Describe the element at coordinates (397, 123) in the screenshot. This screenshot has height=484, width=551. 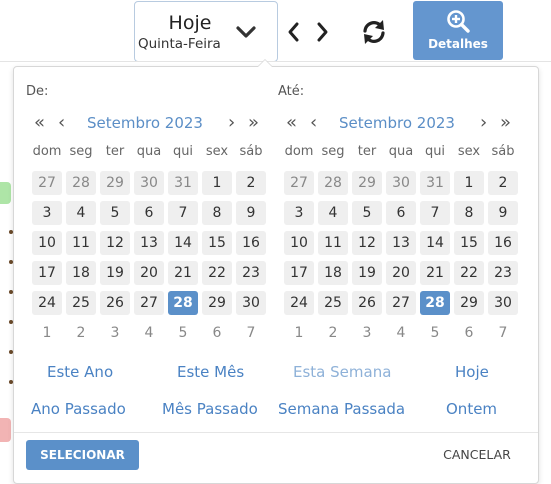
I see `to-month-title: Setembro 2023` at that location.